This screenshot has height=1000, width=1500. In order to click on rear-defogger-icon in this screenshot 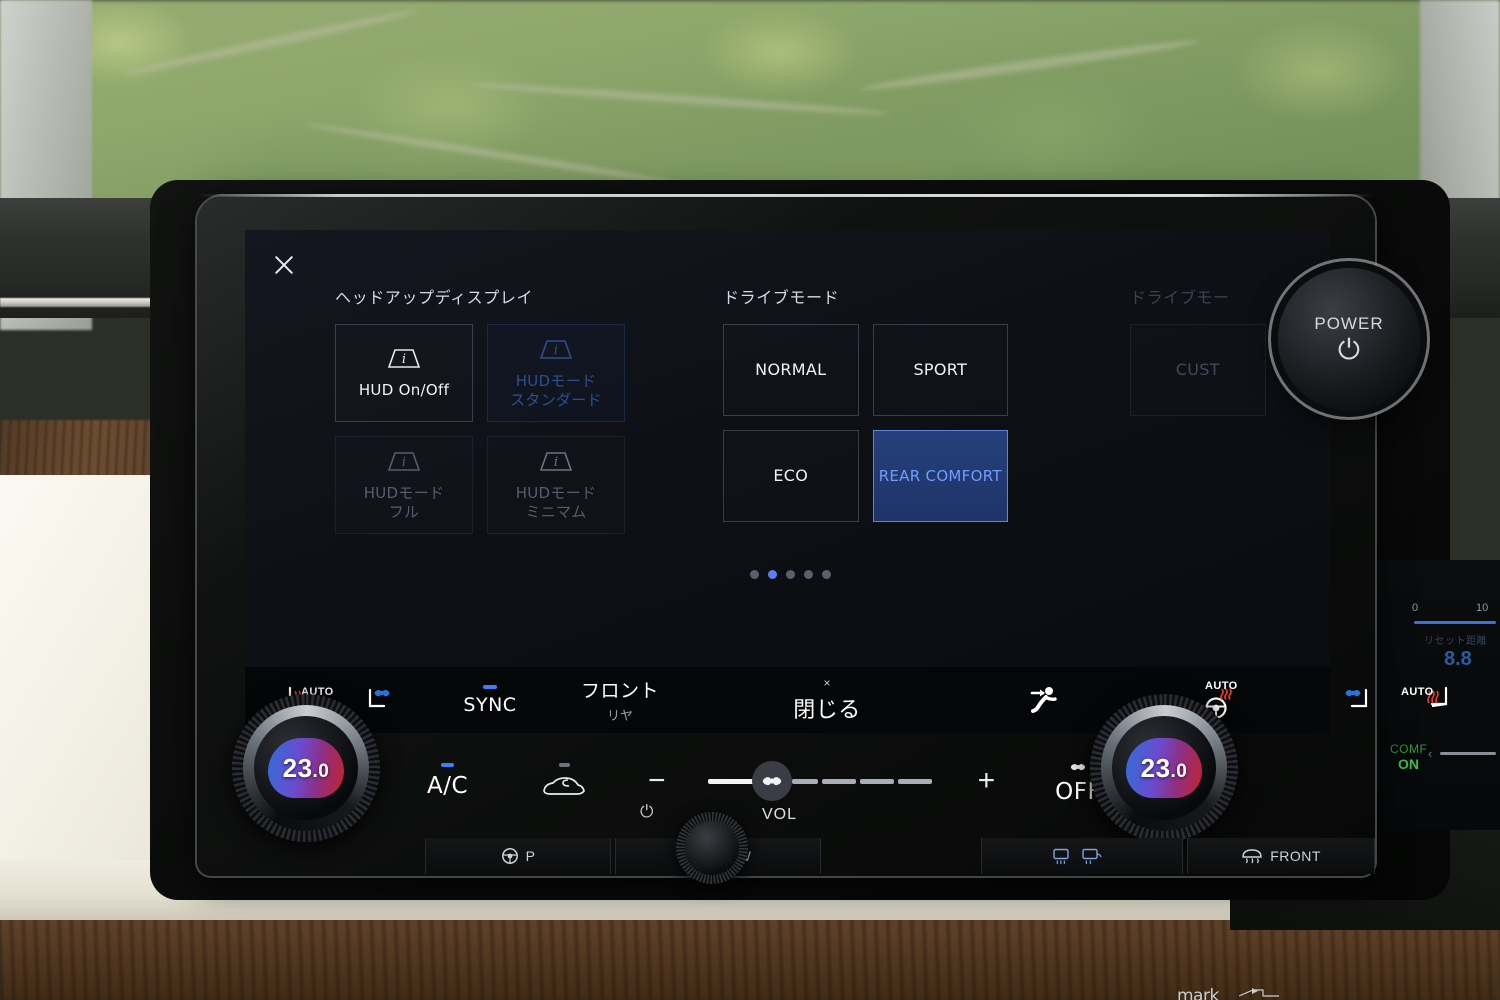, I will do `click(1061, 856)`.